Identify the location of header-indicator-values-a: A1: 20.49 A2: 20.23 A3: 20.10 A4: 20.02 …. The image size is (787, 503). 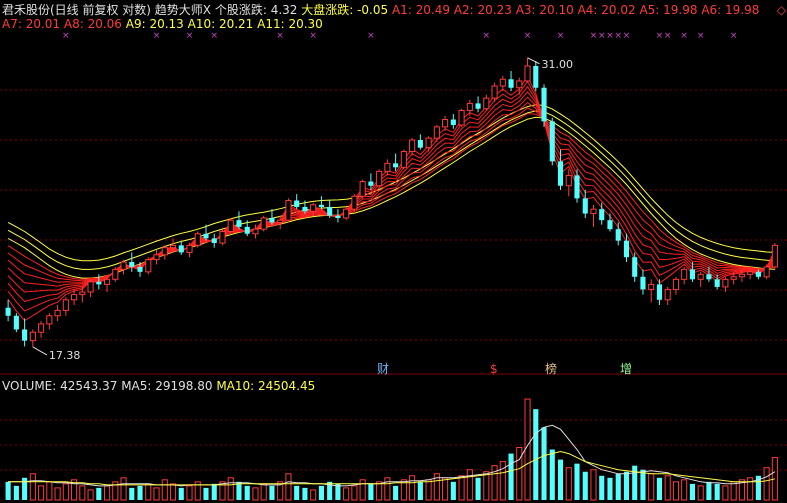
(574, 10).